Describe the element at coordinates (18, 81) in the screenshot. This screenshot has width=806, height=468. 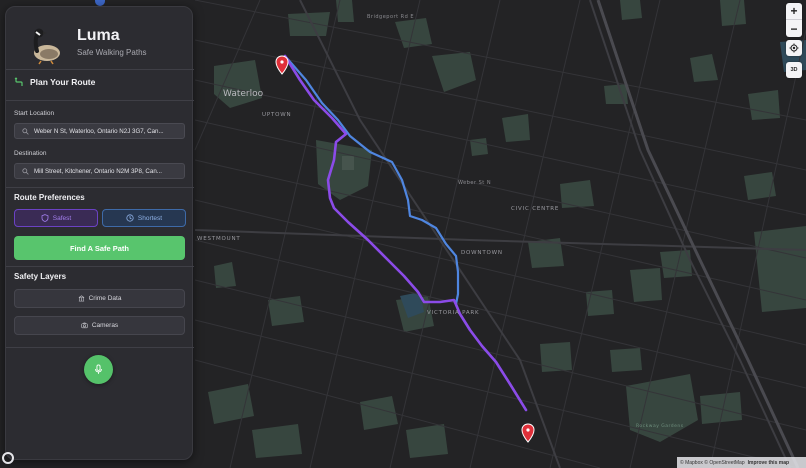
I see `route-icon` at that location.